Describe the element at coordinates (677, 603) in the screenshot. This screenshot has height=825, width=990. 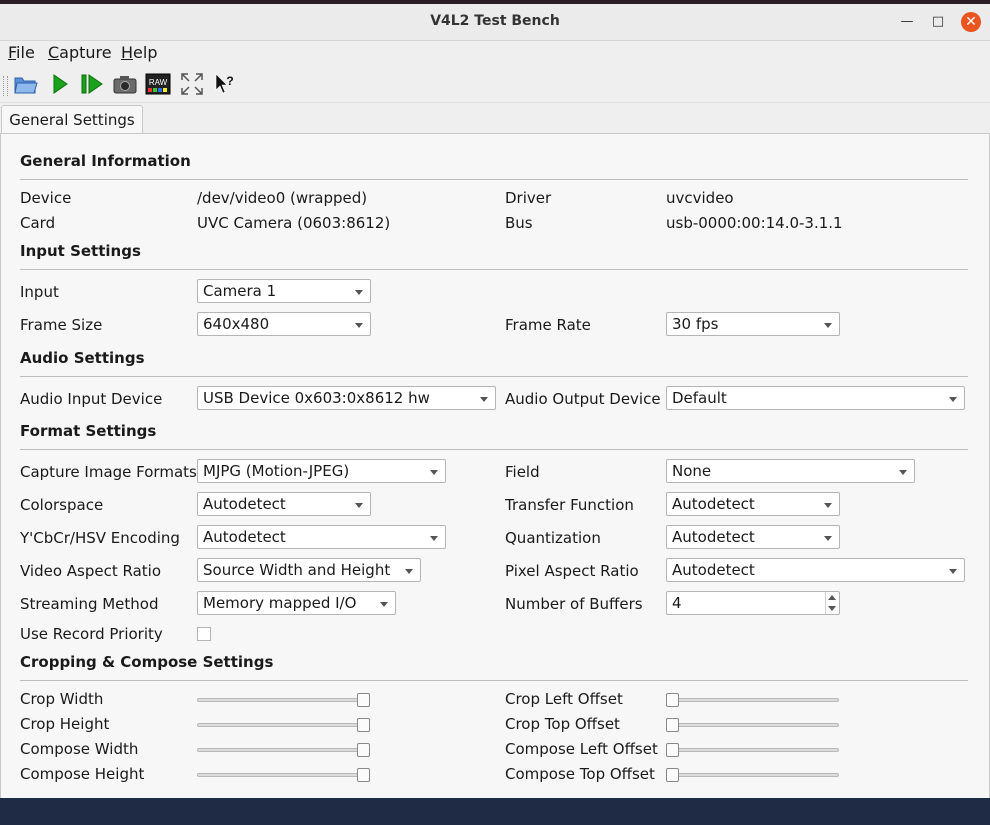
I see `number-of-buffers-value: 4` at that location.